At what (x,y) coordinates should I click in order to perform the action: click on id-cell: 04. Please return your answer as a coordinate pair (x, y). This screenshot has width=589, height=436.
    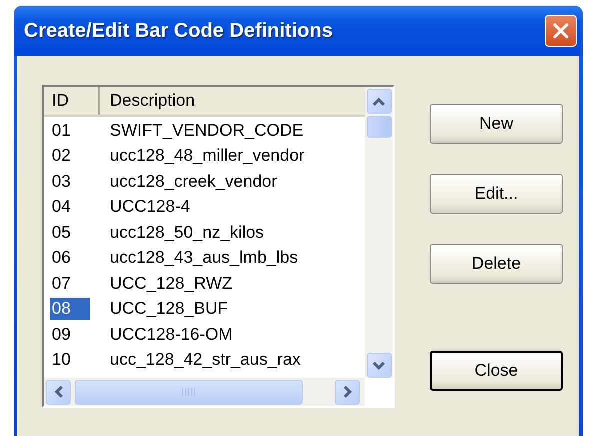
    Looking at the image, I should click on (70, 207).